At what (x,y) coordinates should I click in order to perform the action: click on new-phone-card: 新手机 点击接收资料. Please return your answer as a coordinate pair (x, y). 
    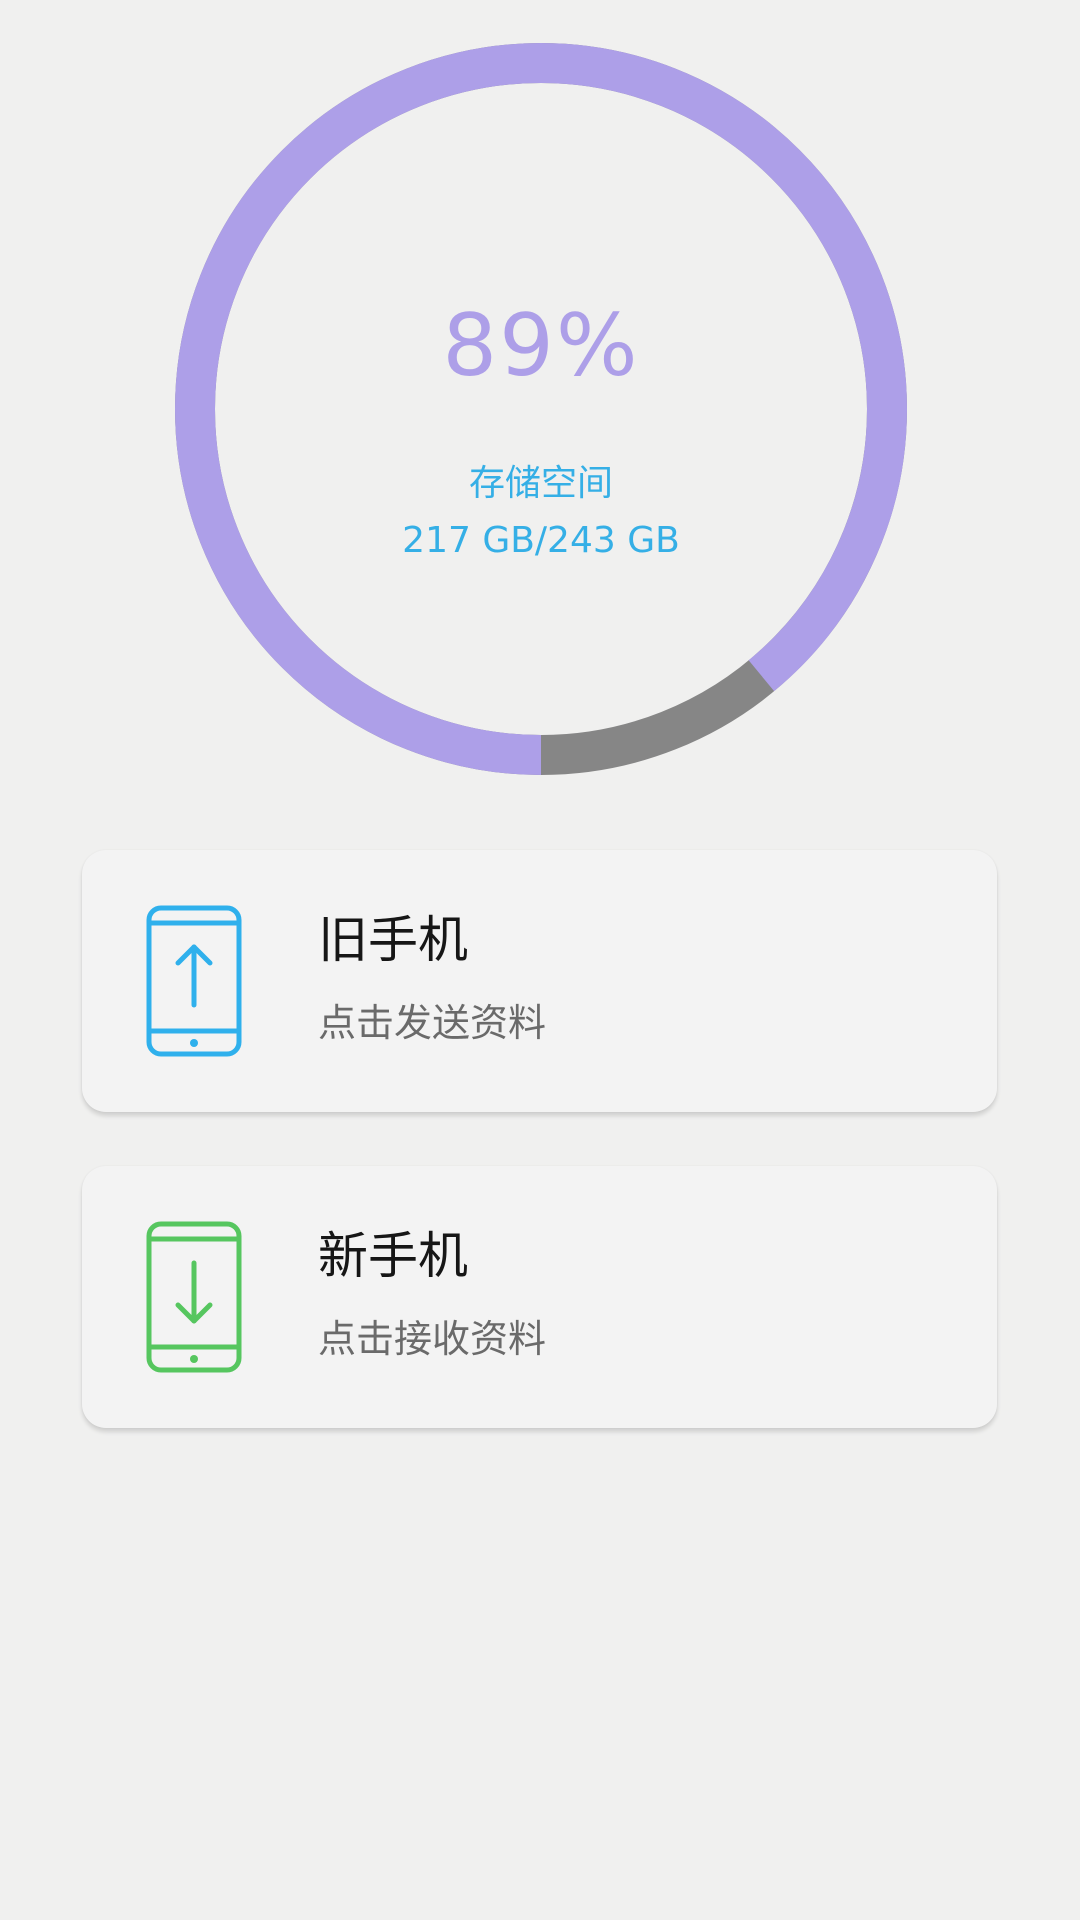
    Looking at the image, I should click on (539, 1297).